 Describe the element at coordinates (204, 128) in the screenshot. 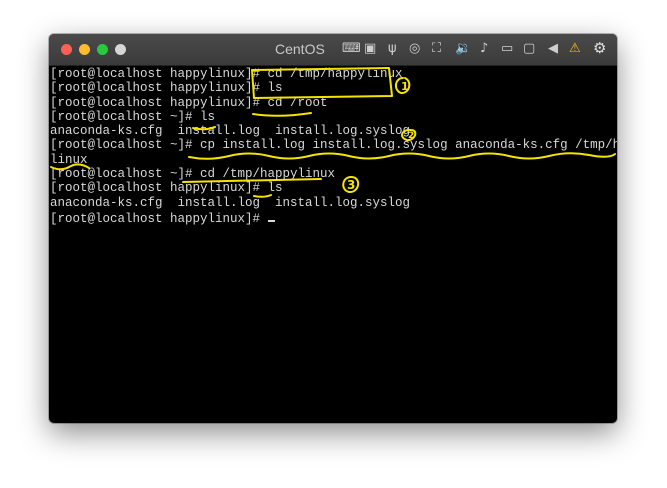

I see `underline-ls` at that location.